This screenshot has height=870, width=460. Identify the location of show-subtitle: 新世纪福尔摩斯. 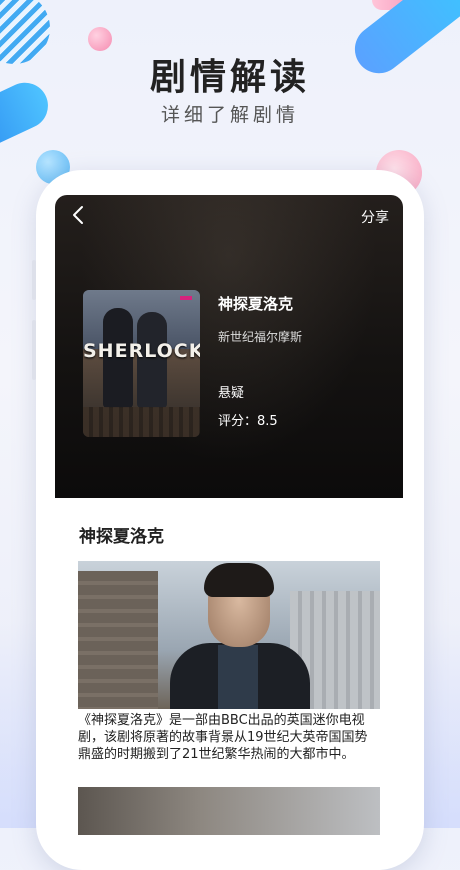
(260, 337).